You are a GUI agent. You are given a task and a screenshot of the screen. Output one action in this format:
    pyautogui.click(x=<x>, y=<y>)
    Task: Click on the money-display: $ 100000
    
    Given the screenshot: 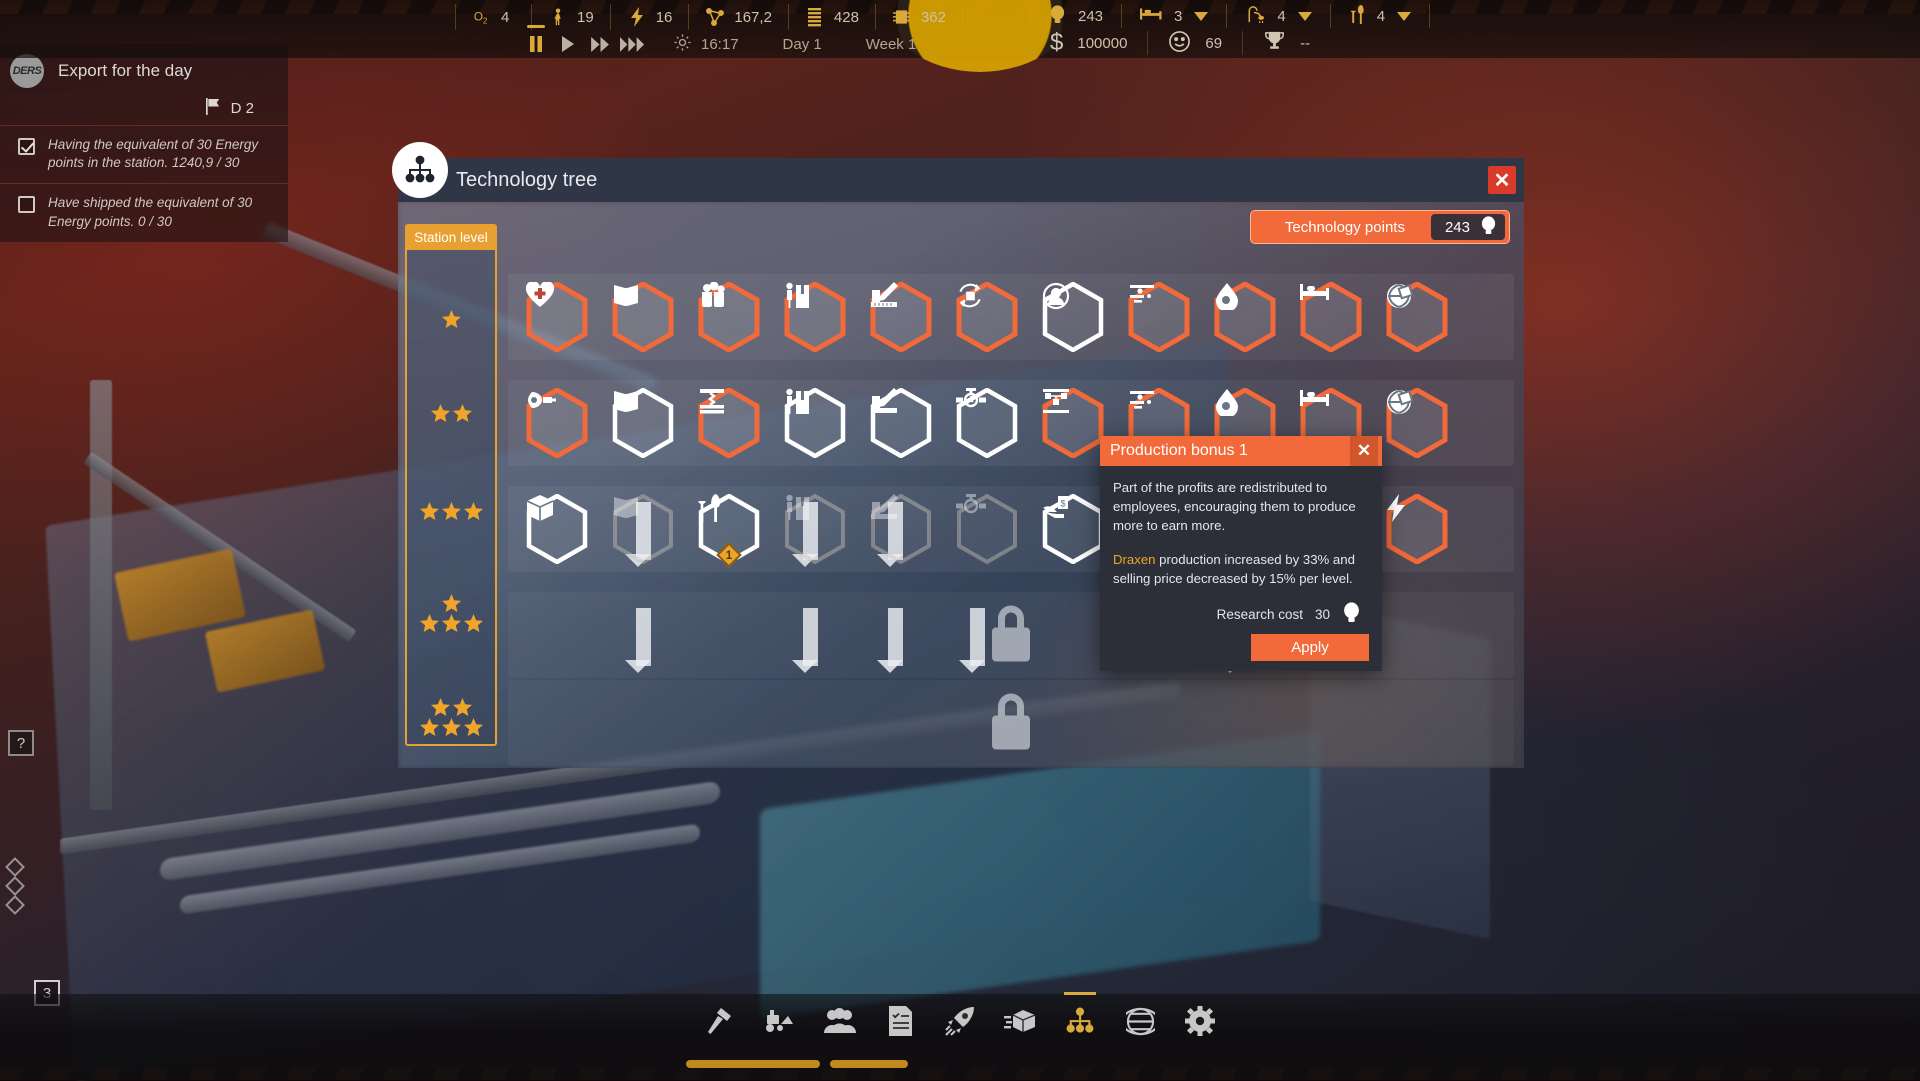 What is the action you would take?
    pyautogui.click(x=1089, y=43)
    